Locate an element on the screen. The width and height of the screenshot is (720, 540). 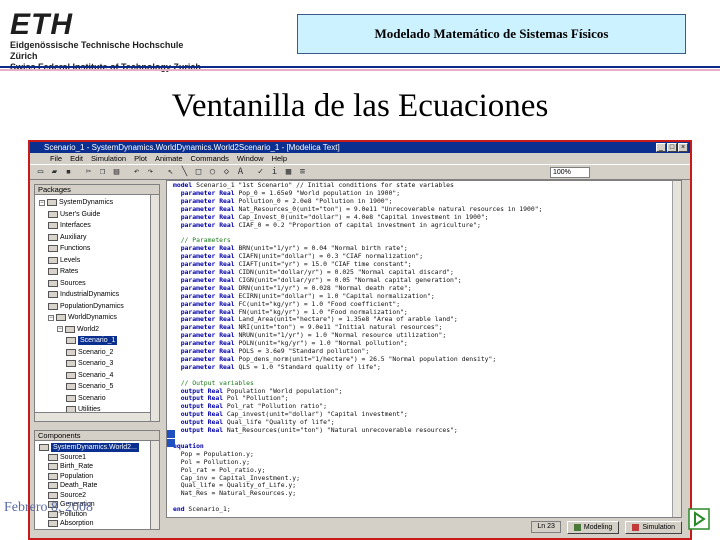
component-tree-item-label: Absorption is located at coordinates (77, 523).